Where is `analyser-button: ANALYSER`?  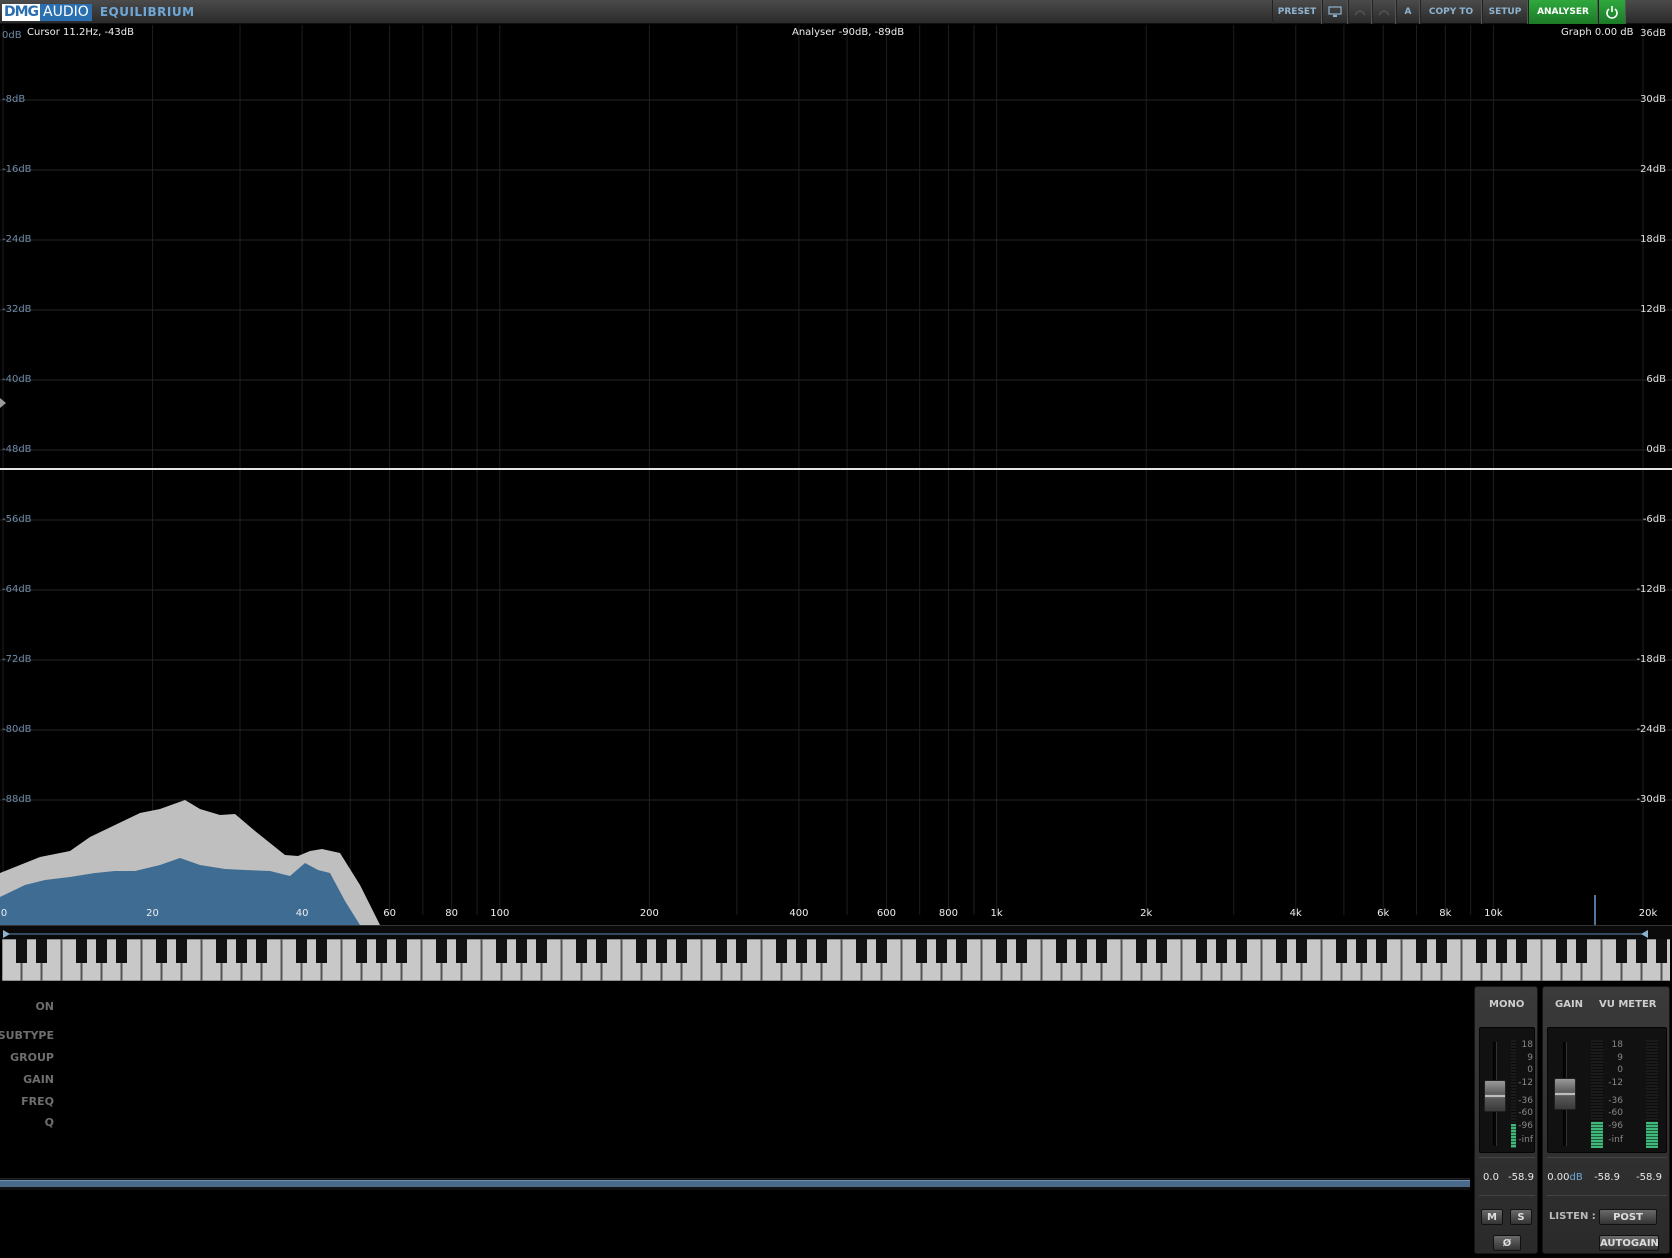 analyser-button: ANALYSER is located at coordinates (1563, 12).